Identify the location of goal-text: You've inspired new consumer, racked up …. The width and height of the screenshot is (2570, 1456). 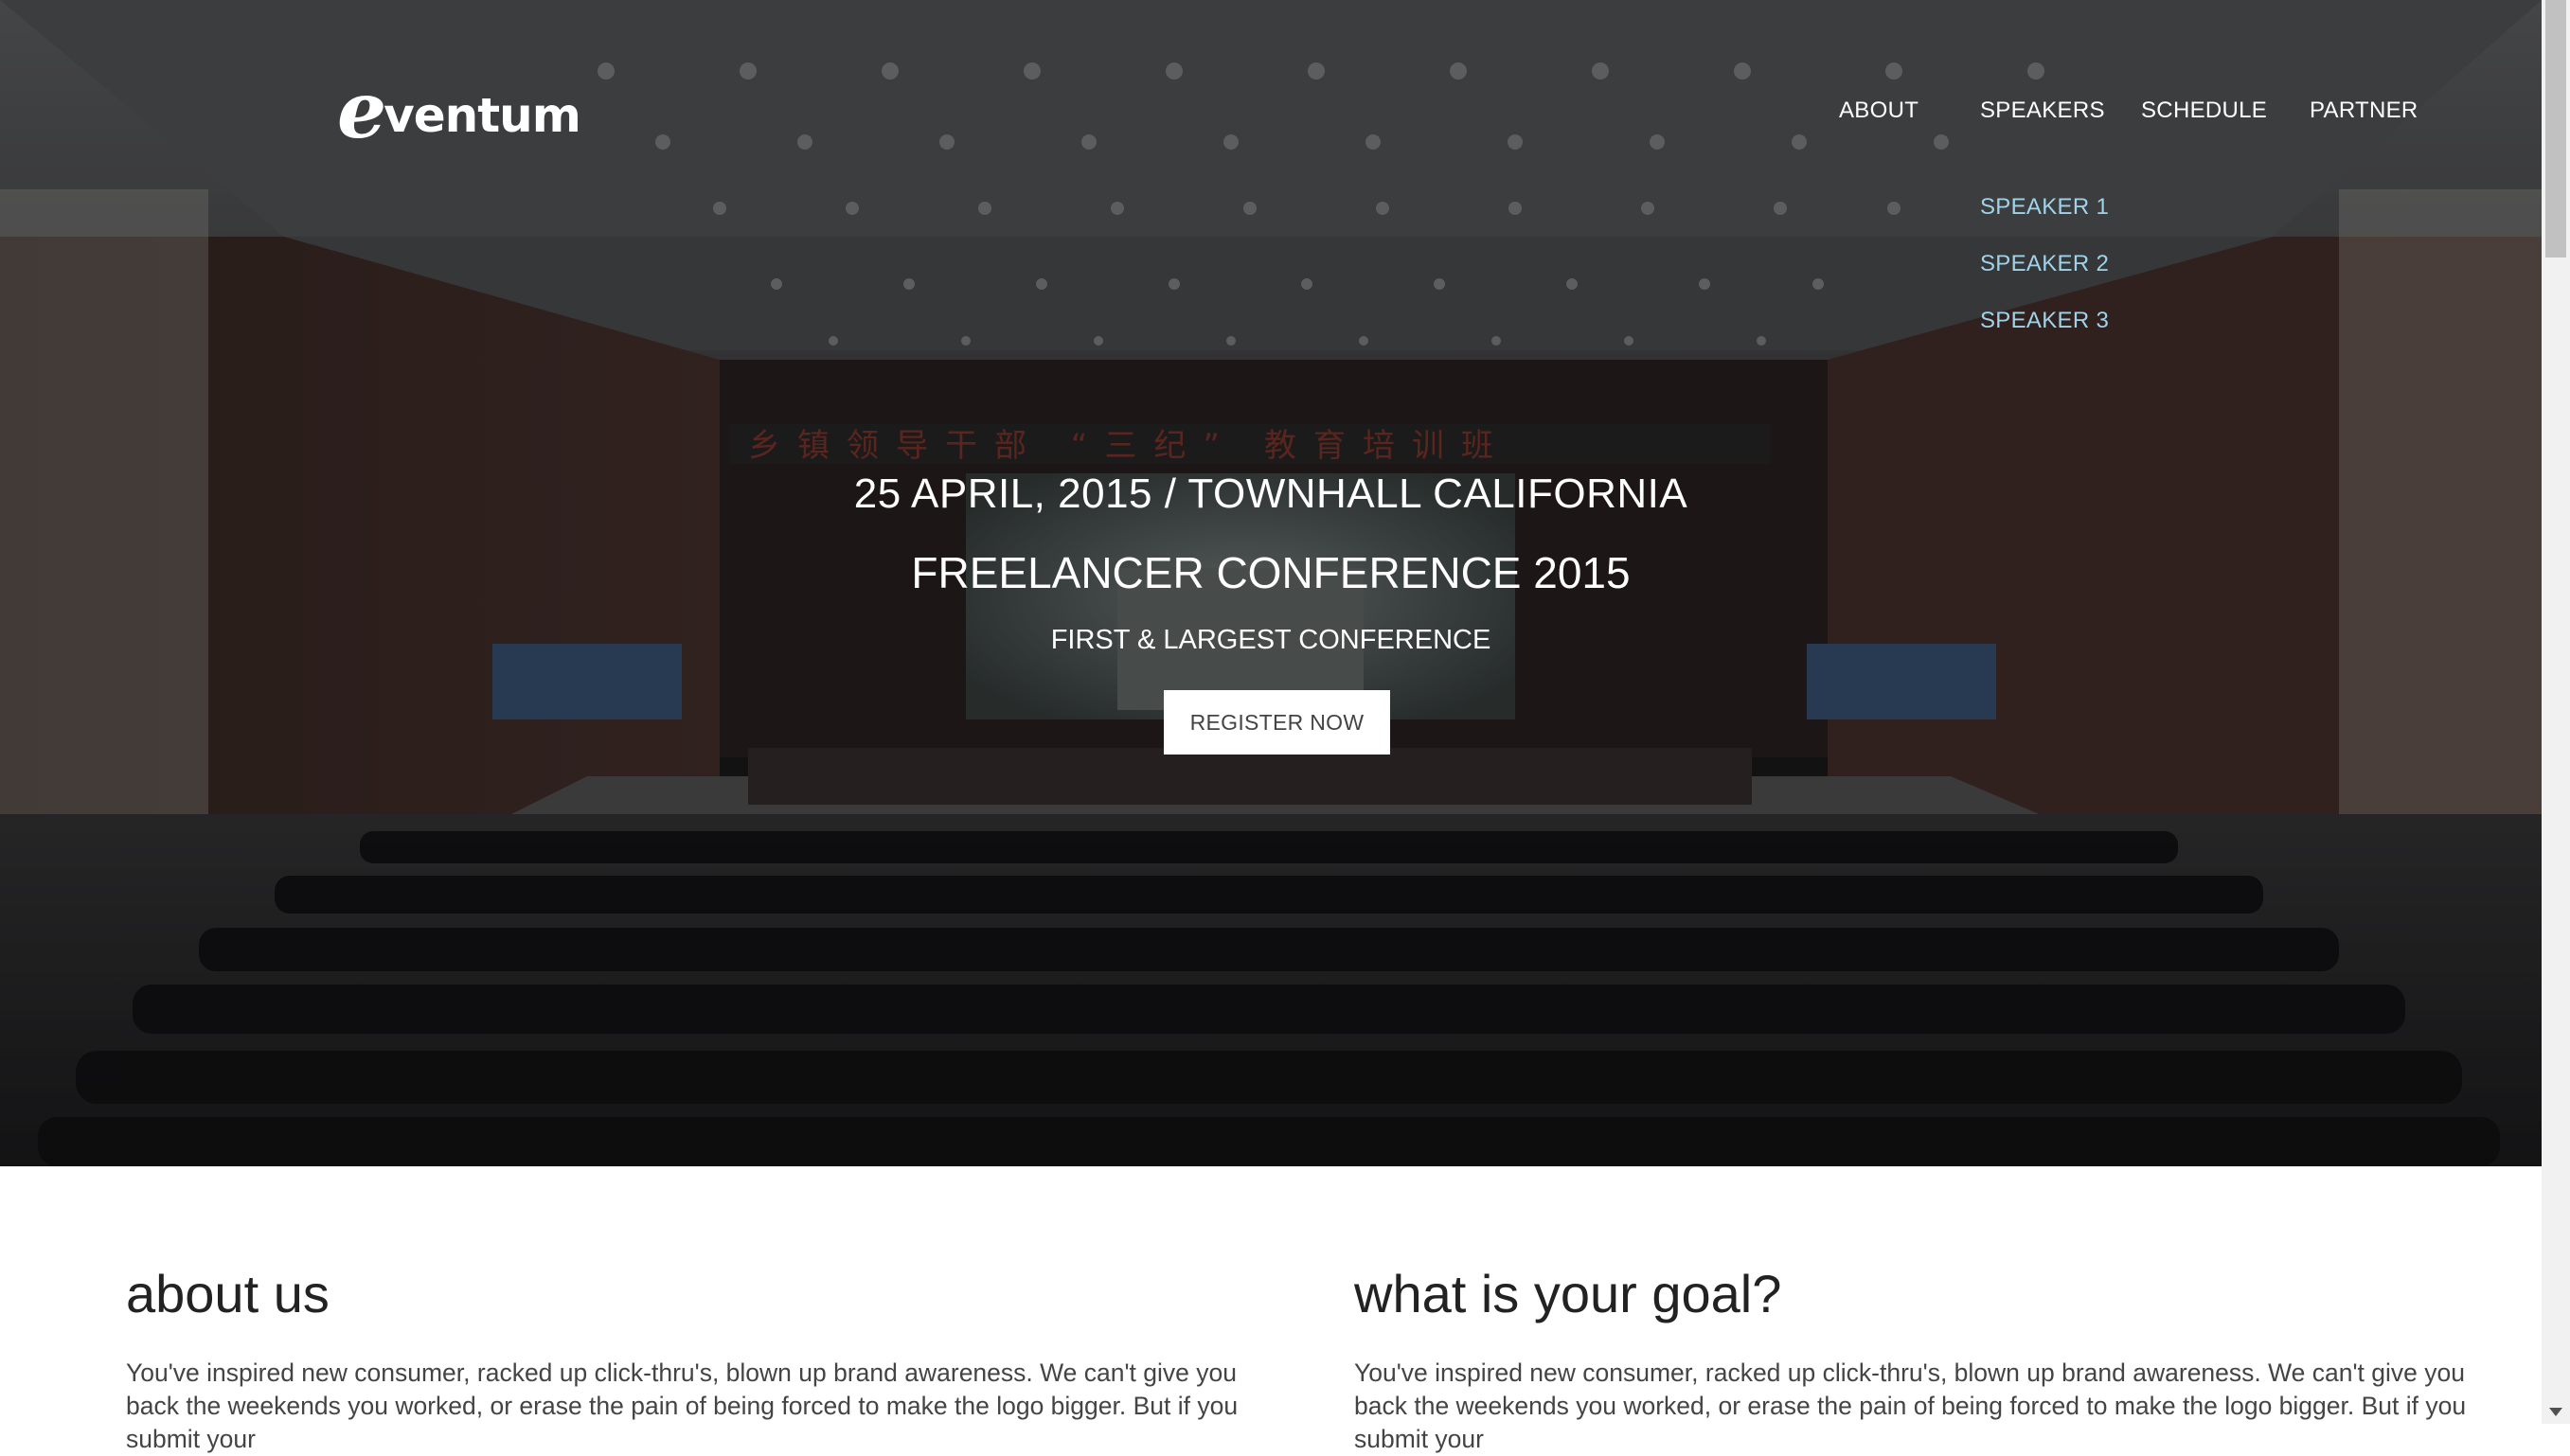
(1910, 1405).